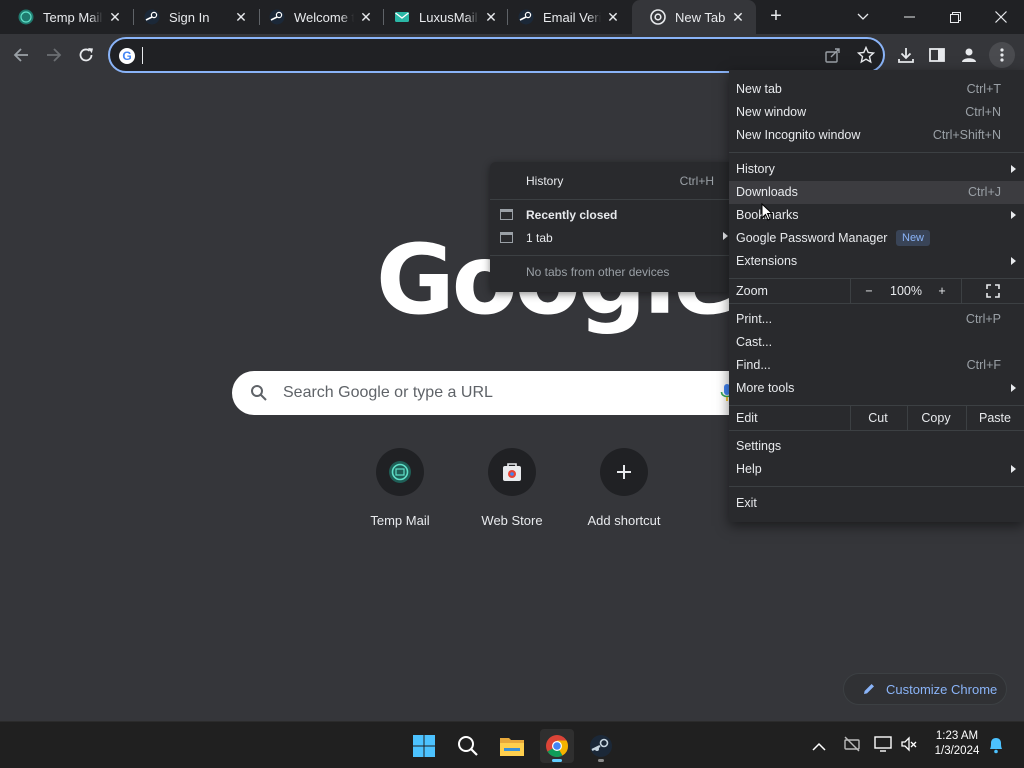 This screenshot has width=1024, height=768. What do you see at coordinates (610, 181) in the screenshot?
I see `submenu-item-history: History Ctrl+H` at bounding box center [610, 181].